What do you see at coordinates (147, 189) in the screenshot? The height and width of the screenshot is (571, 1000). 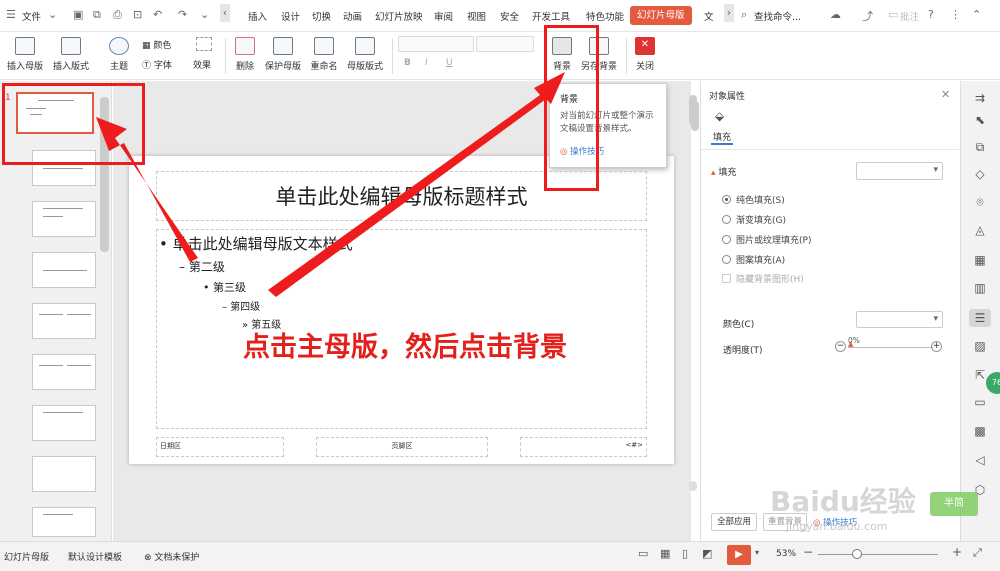 I see `arrow-to-master` at bounding box center [147, 189].